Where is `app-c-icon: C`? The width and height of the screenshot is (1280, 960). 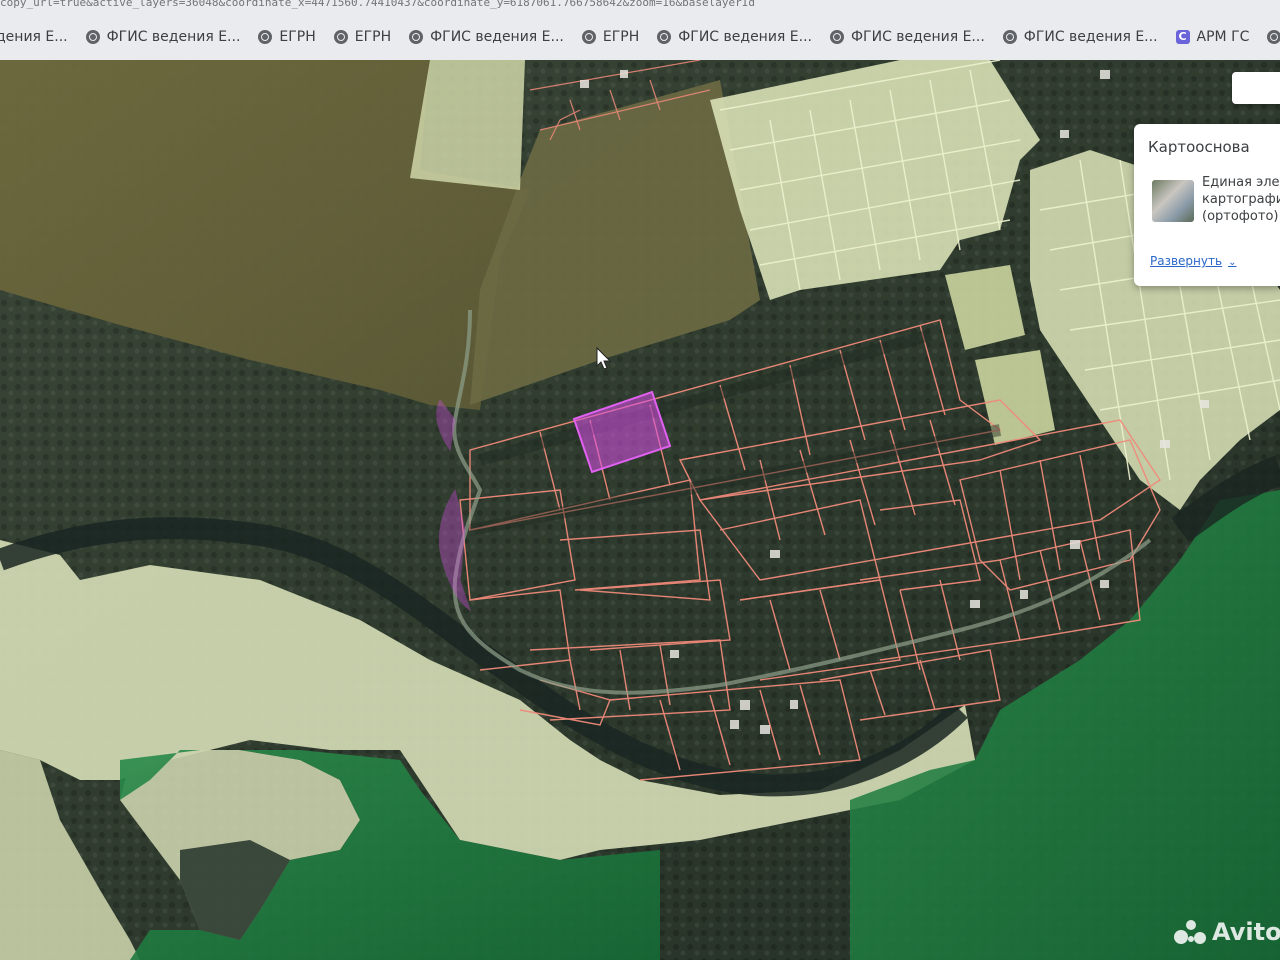
app-c-icon: C is located at coordinates (1182, 37).